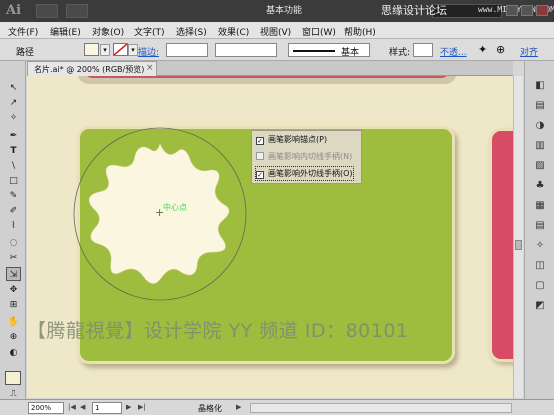 The width and height of the screenshot is (554, 415). What do you see at coordinates (260, 156) in the screenshot?
I see `checkbox-affect-in-tangent` at bounding box center [260, 156].